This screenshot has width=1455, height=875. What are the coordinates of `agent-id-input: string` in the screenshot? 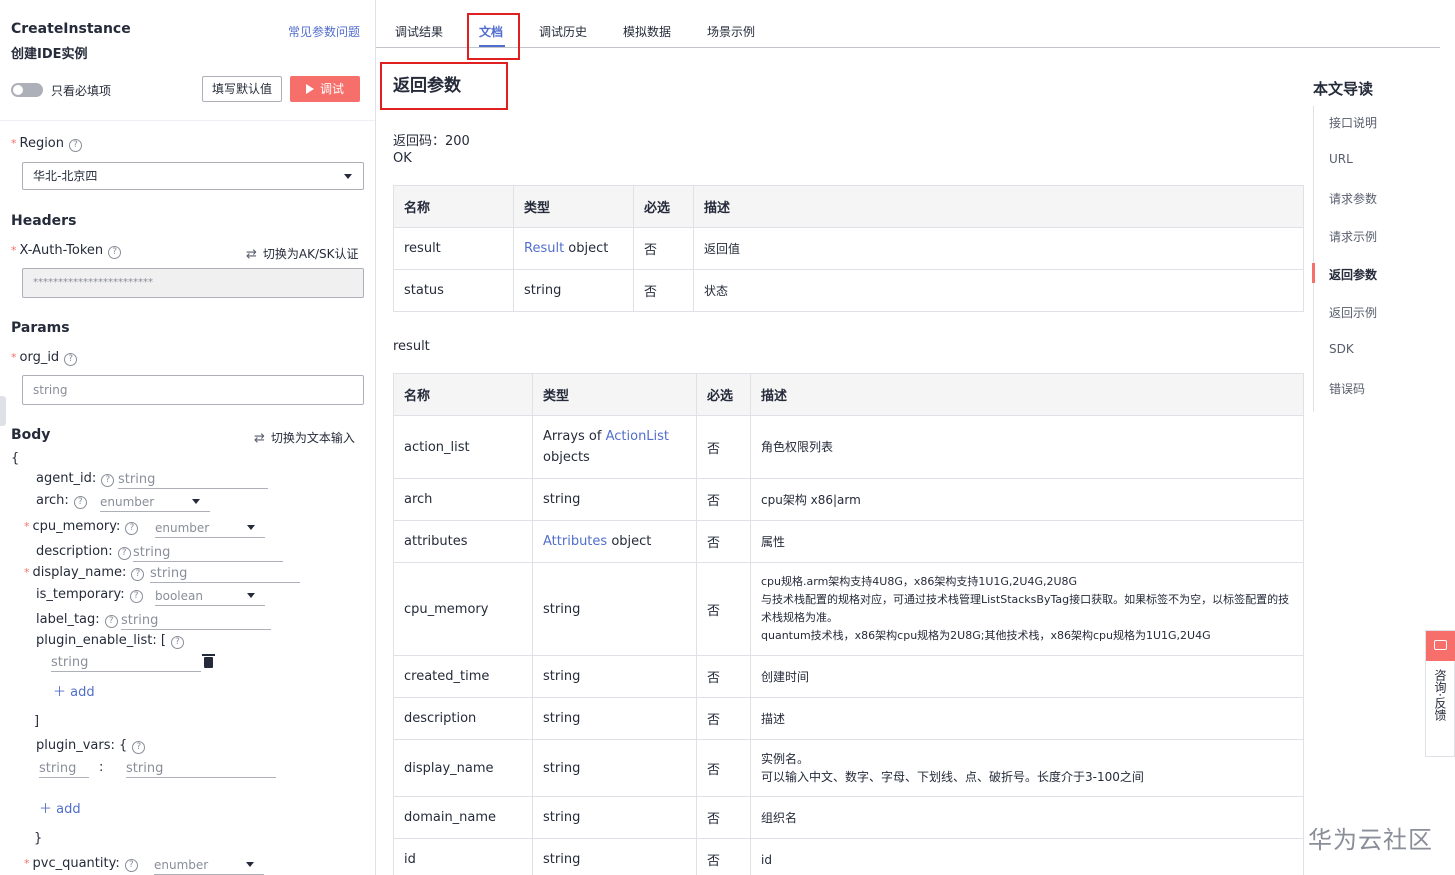 It's located at (193, 480).